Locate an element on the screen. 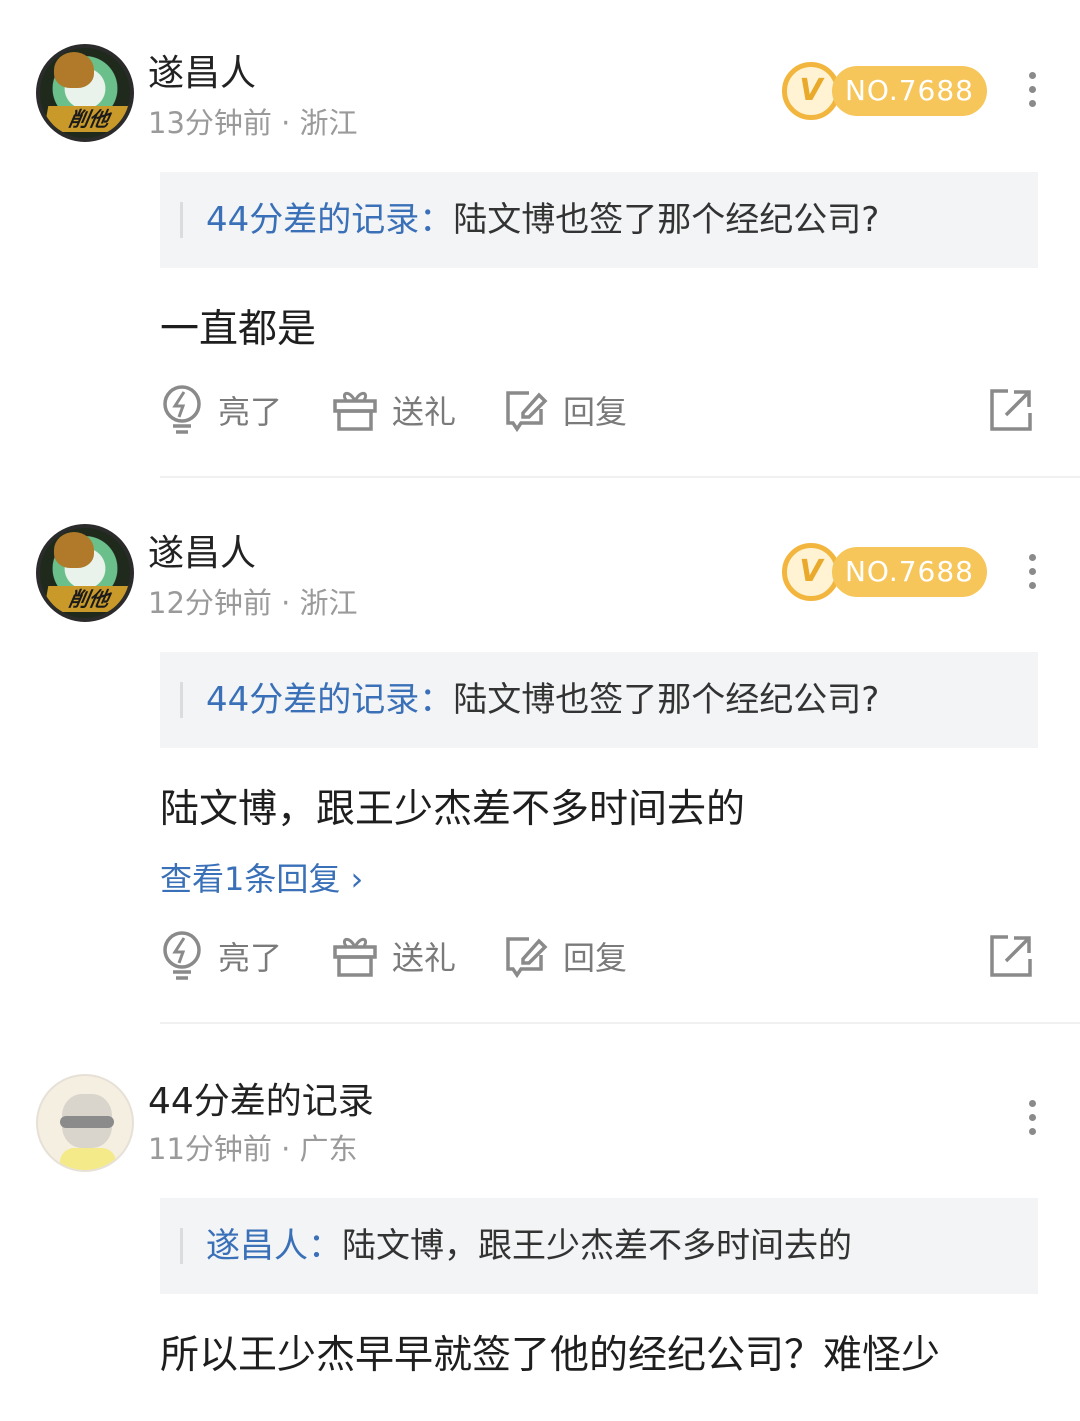 The image size is (1080, 1421). comment-text: 所以王少杰早早就签了他的经纪公司？难怪少 is located at coordinates (550, 1355).